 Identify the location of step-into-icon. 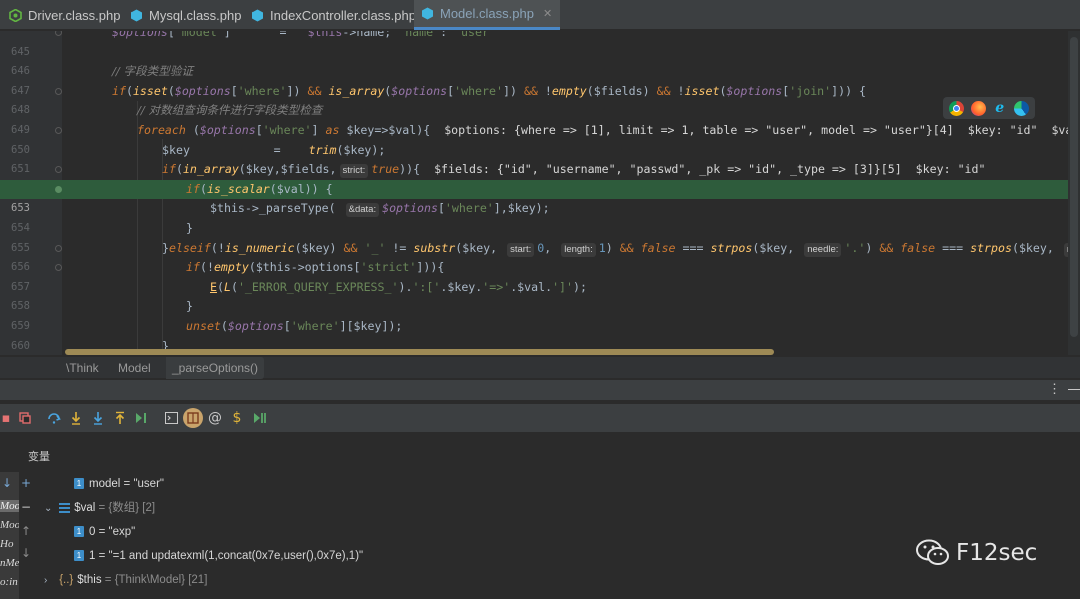
(76, 418).